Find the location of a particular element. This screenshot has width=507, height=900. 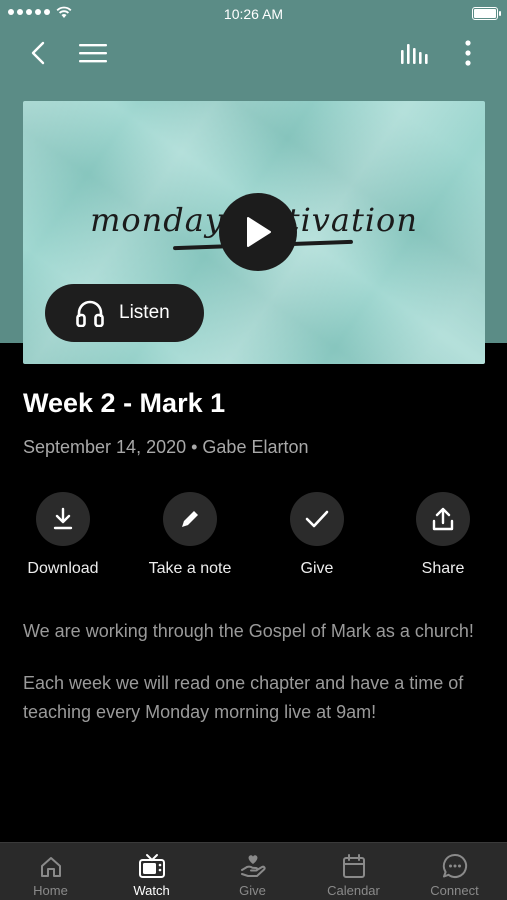

tab-watch: Watch is located at coordinates (151, 871).